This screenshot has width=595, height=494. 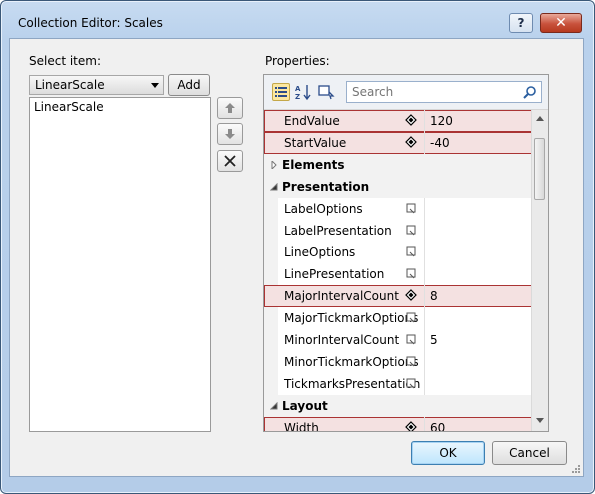 I want to click on property-row: MajorTickmarkOptions, so click(x=398, y=318).